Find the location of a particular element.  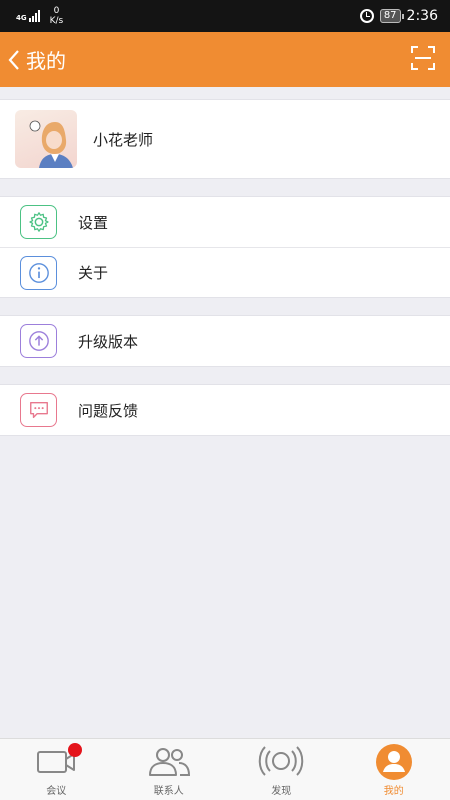

tab-meeting: 会议 is located at coordinates (56, 769).